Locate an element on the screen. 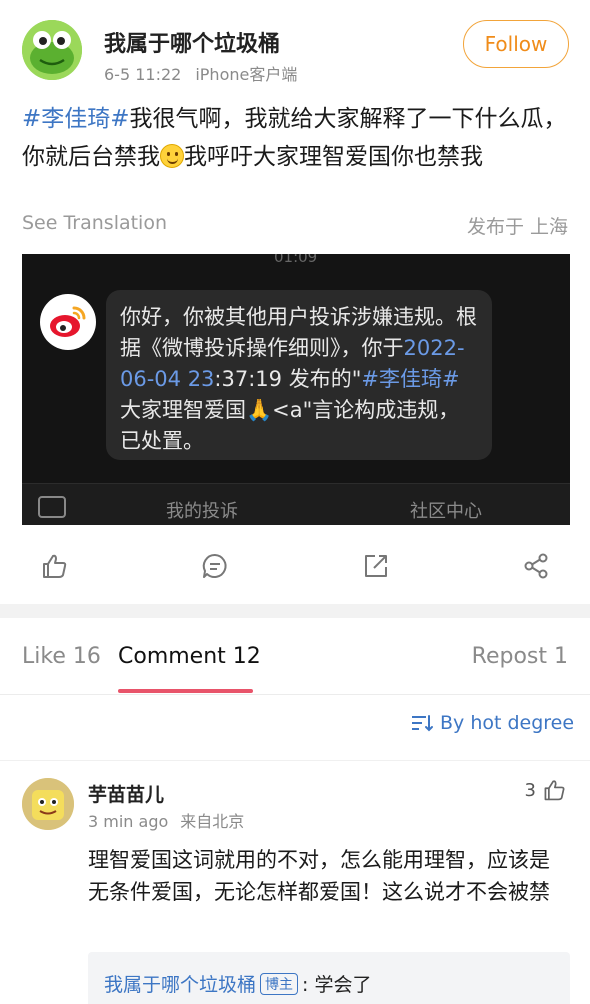  reply-author: 我属于哪个垃圾桶 is located at coordinates (180, 985).